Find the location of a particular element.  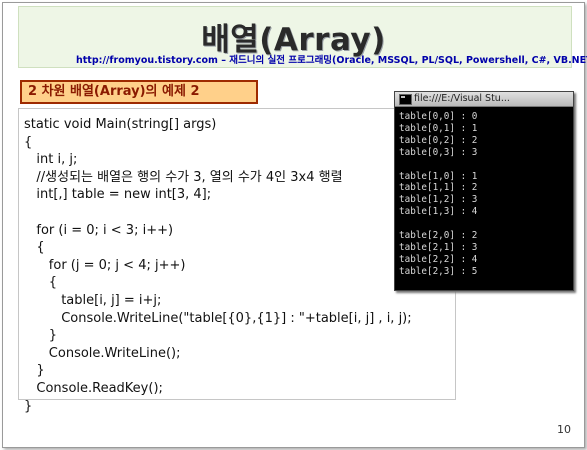

code-line: //생성되는 배열은 행의 수가 3, 열의 수가 4인 3x4 행렬 is located at coordinates (183, 177).